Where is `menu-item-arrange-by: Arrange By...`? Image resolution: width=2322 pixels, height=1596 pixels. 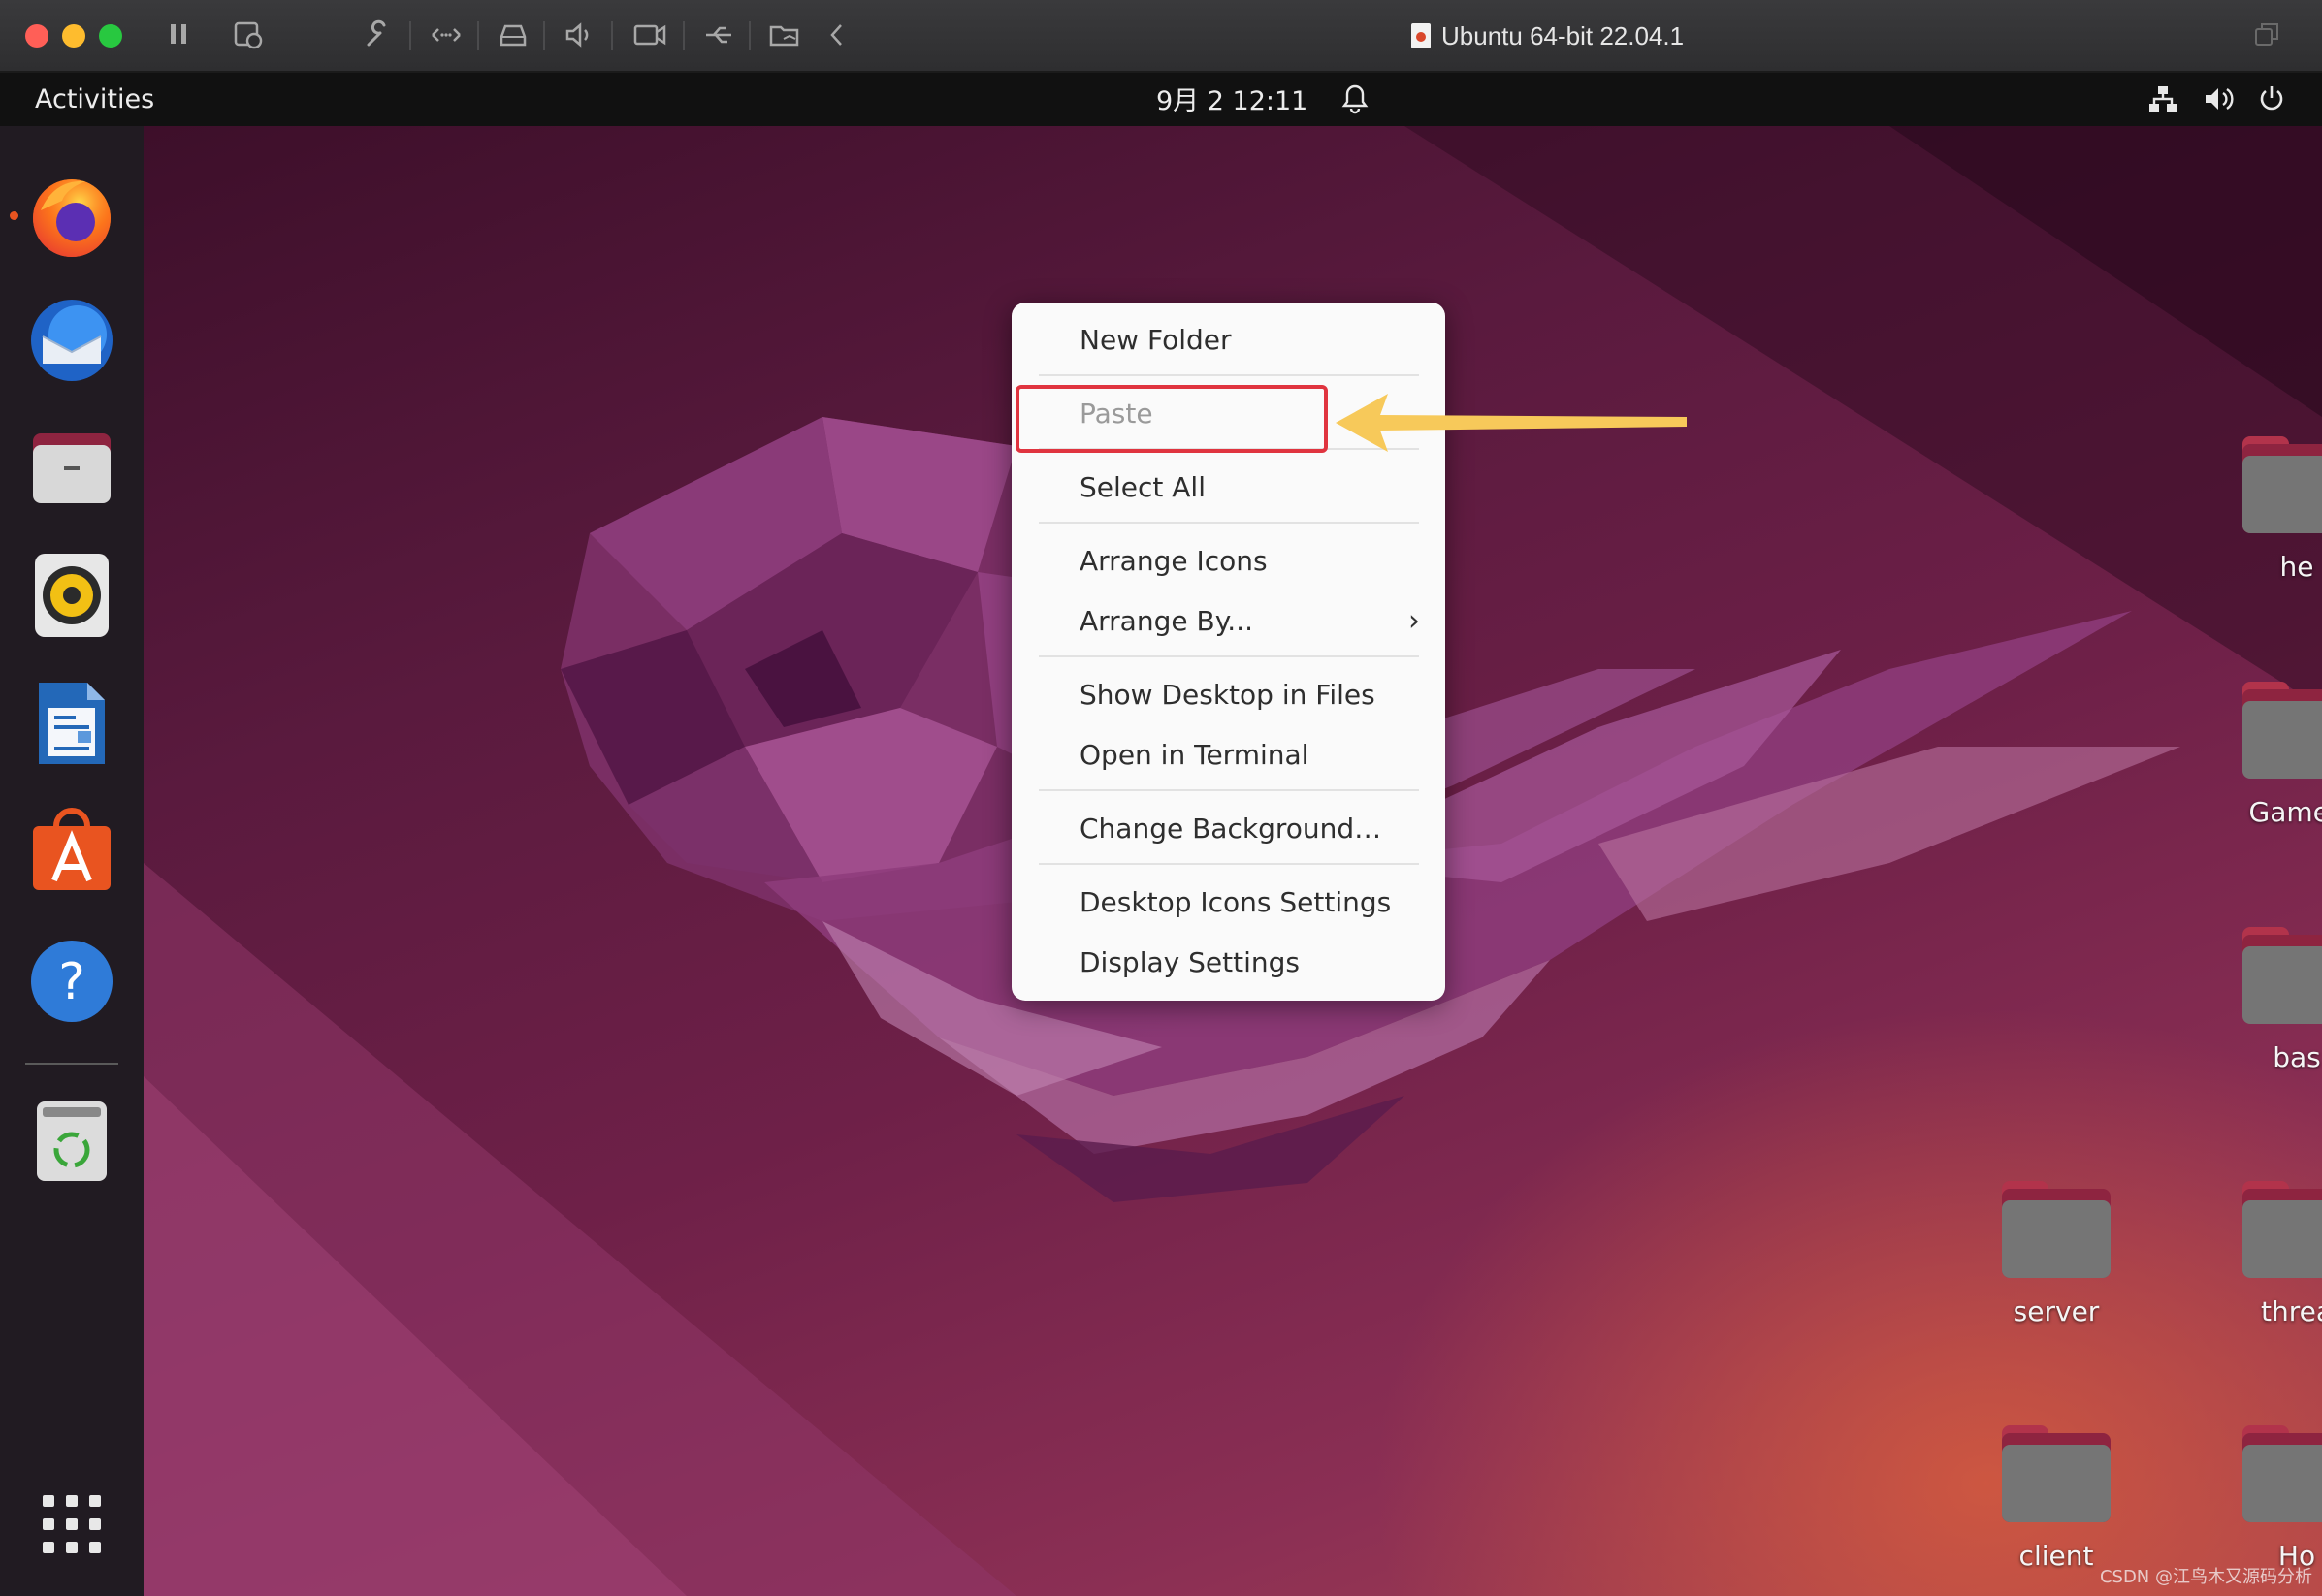
menu-item-arrange-by: Arrange By... is located at coordinates (1249, 621).